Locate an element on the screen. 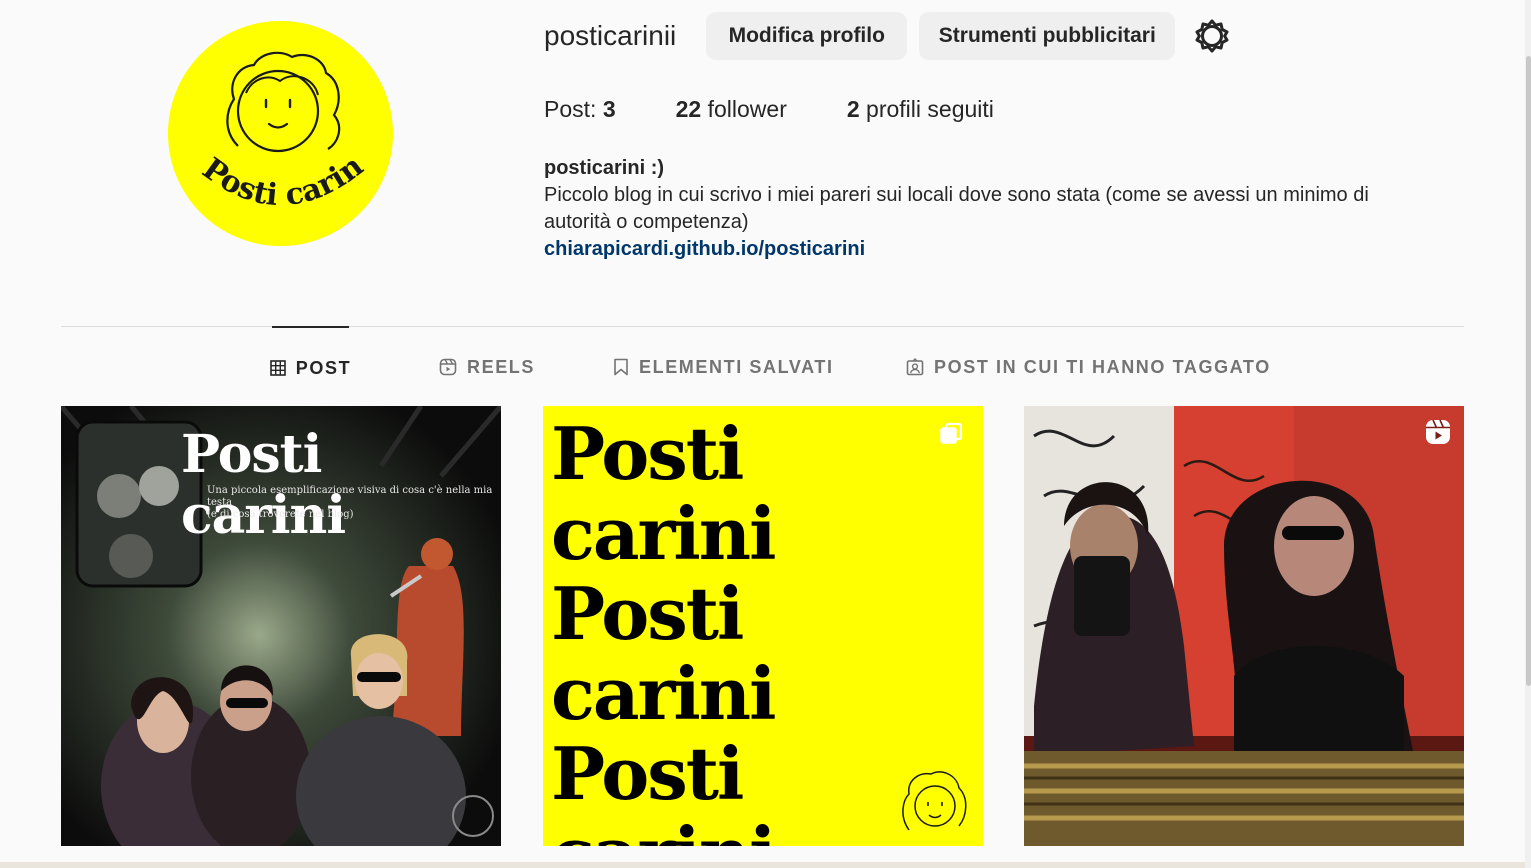  posti-carini-logo: Posti carini is located at coordinates (280, 133).